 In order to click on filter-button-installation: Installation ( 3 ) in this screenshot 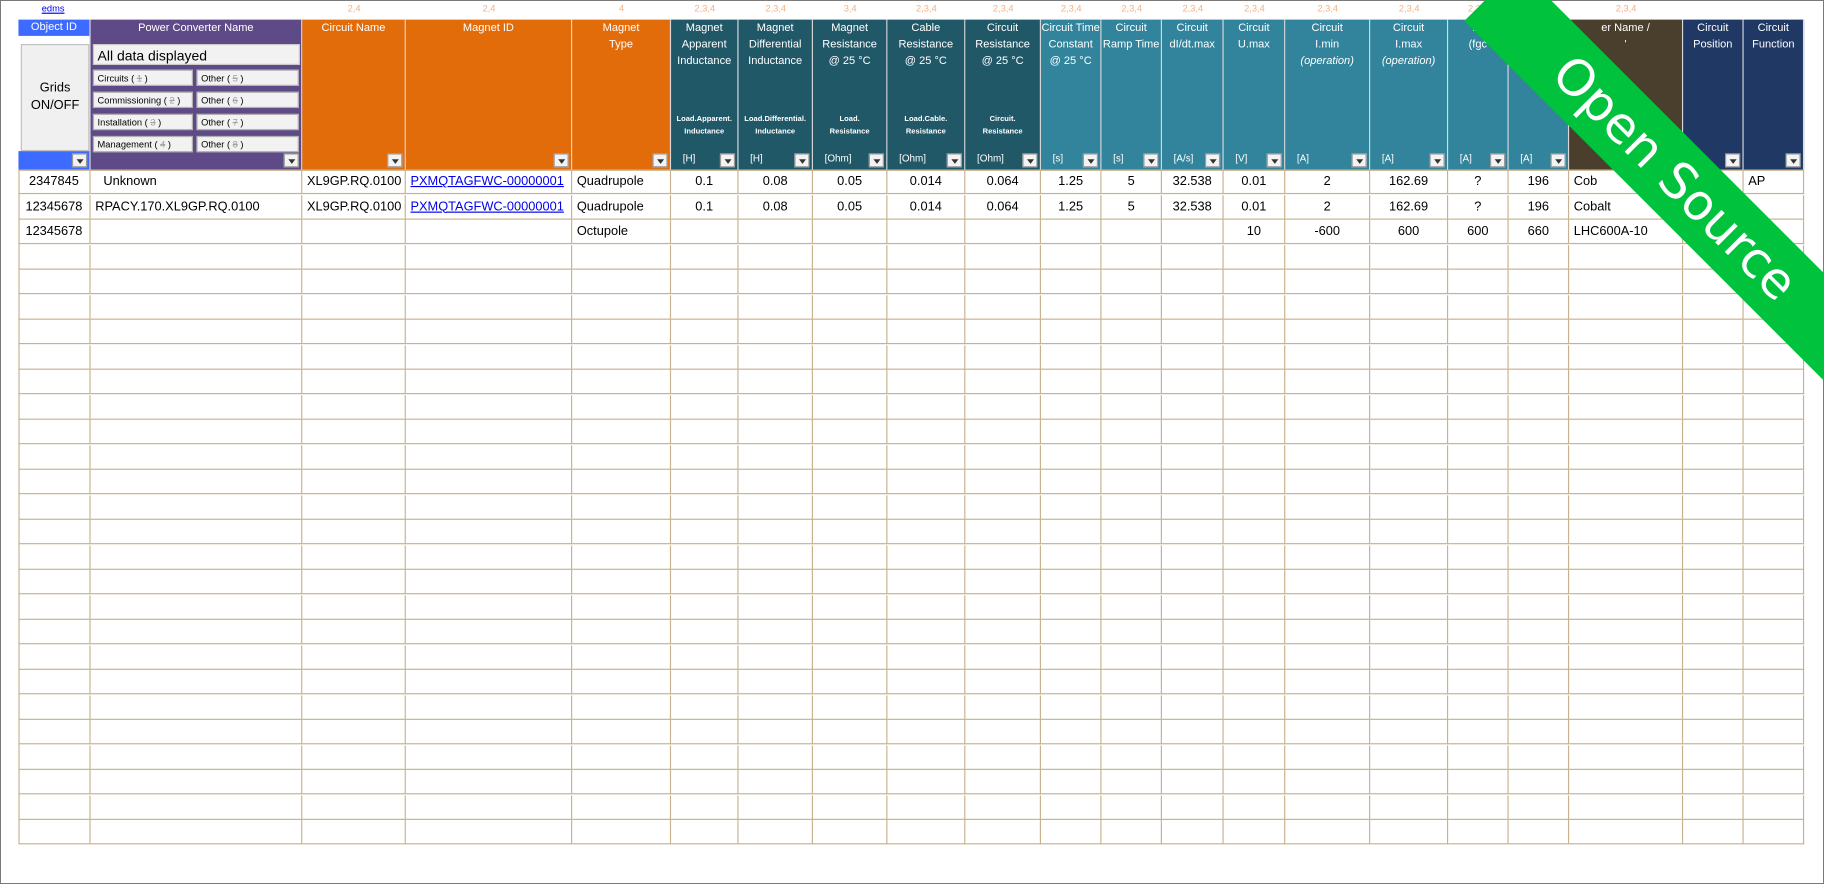, I will do `click(142, 122)`.